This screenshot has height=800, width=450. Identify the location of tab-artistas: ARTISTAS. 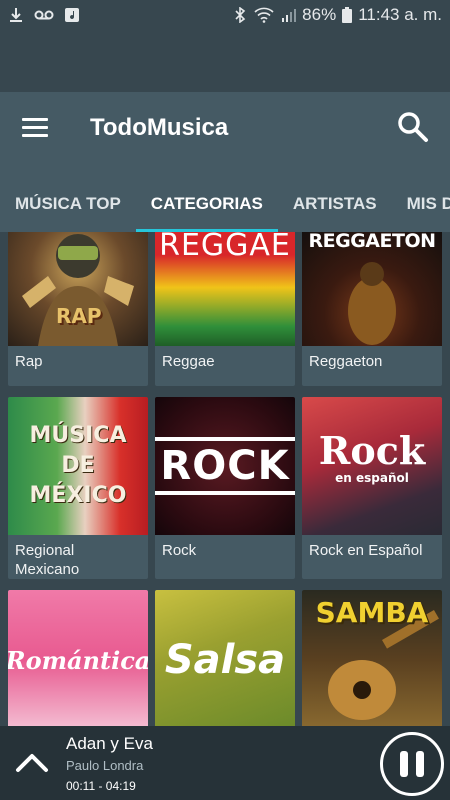
(335, 198).